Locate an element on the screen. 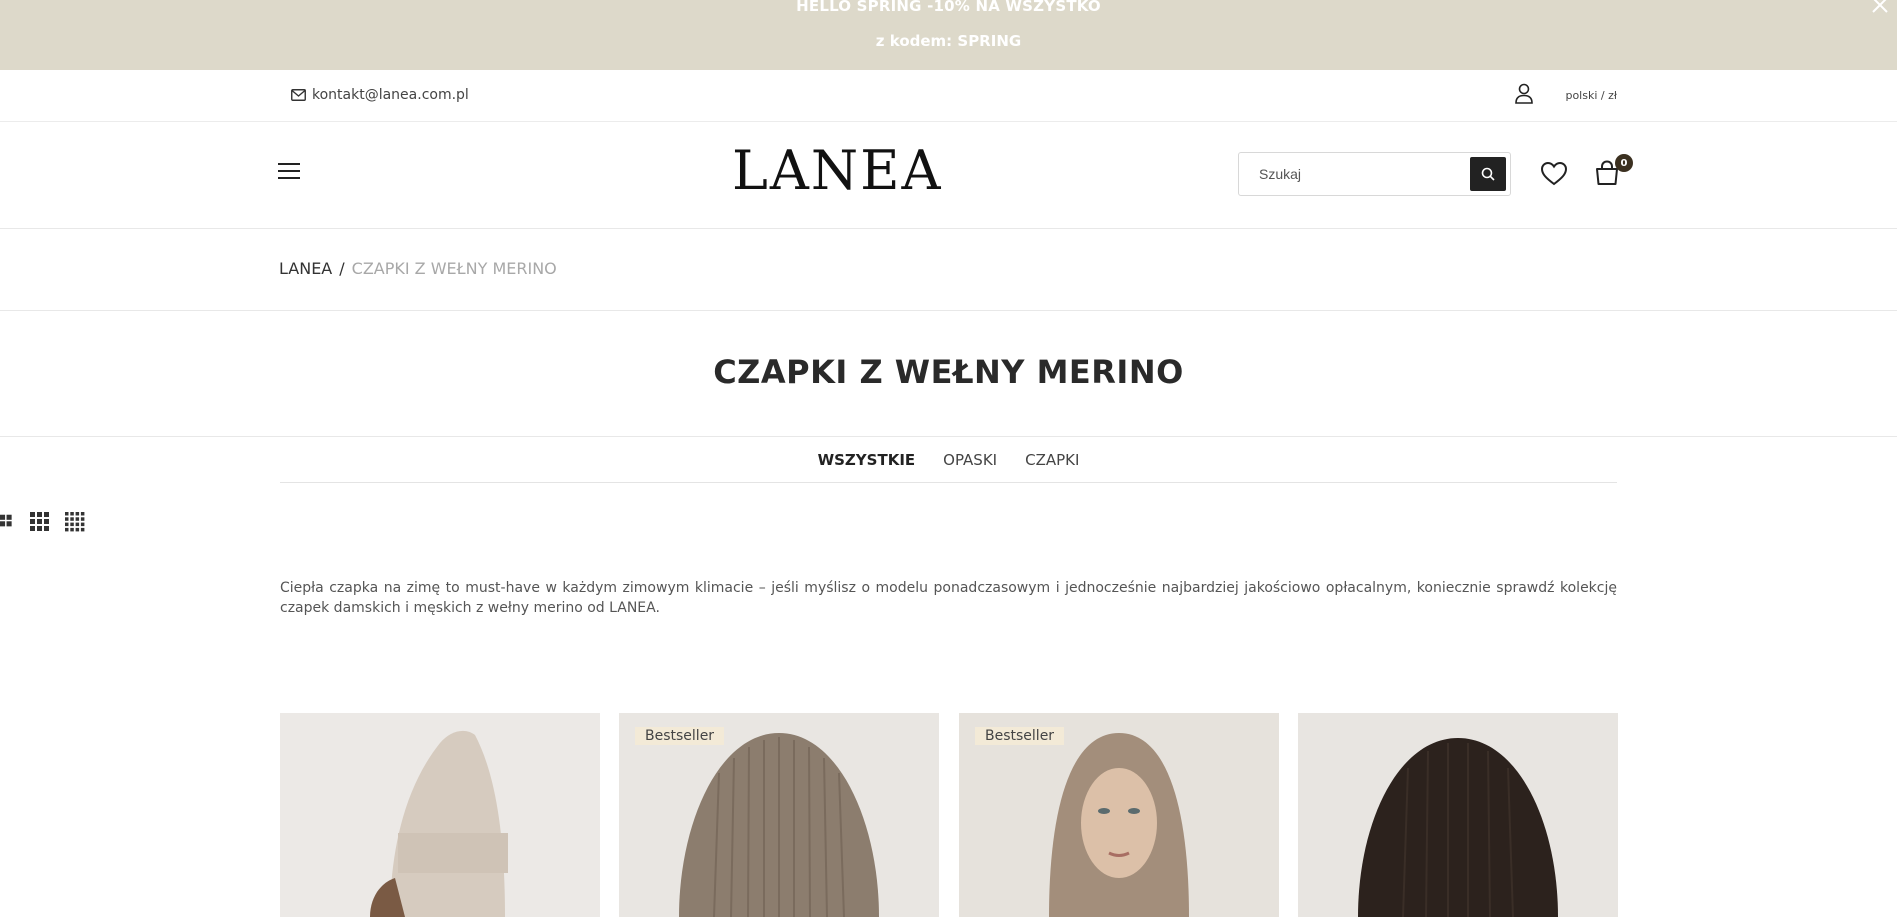 The height and width of the screenshot is (917, 1897). site-header: LANEA 0 is located at coordinates (948, 175).